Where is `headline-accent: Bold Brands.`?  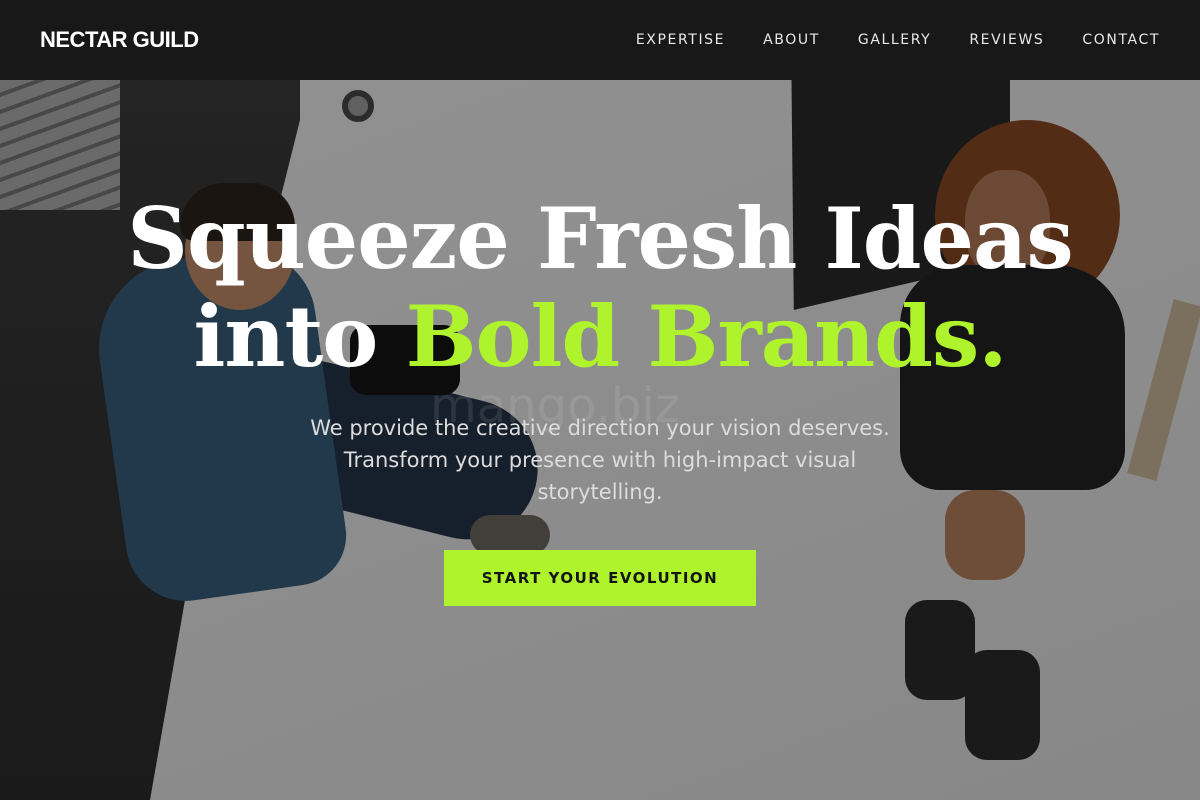
headline-accent: Bold Brands. is located at coordinates (706, 336).